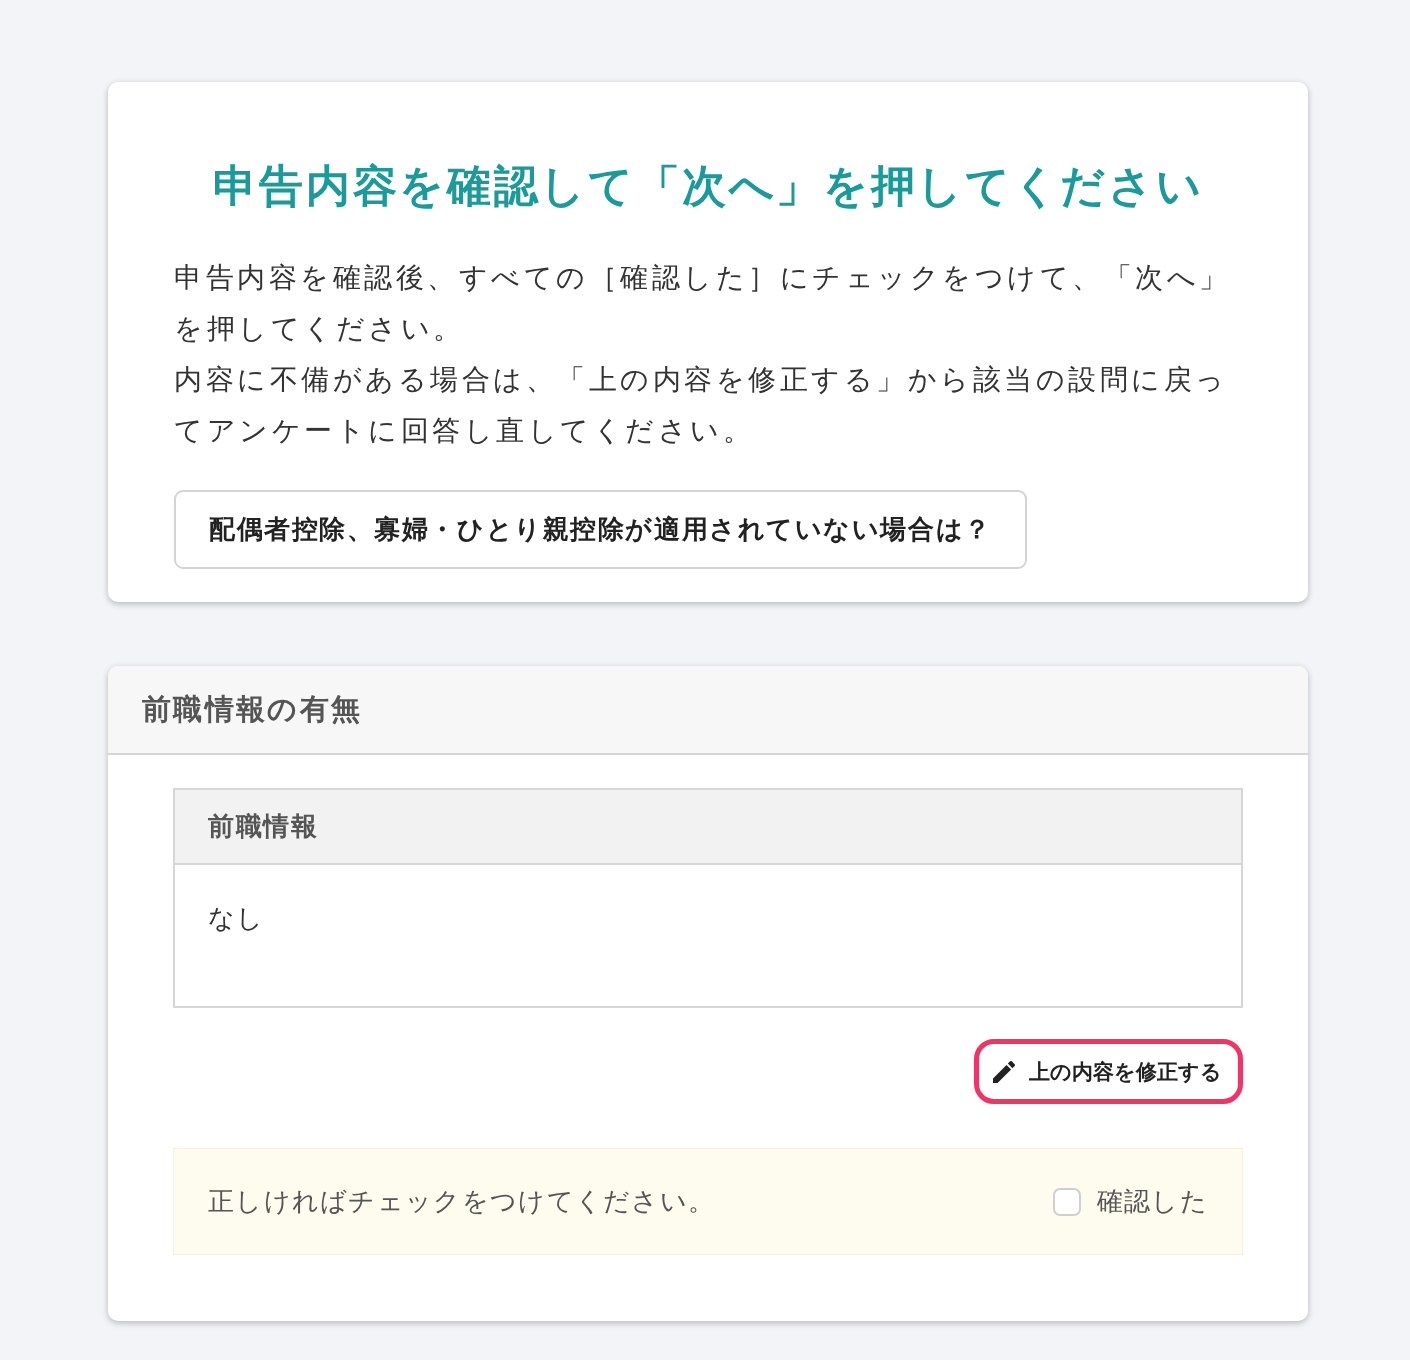  Describe the element at coordinates (600, 529) in the screenshot. I see `help-link-button: 配偶者控除、寡婦・ひとり親控除が適用されていない場合は？` at that location.